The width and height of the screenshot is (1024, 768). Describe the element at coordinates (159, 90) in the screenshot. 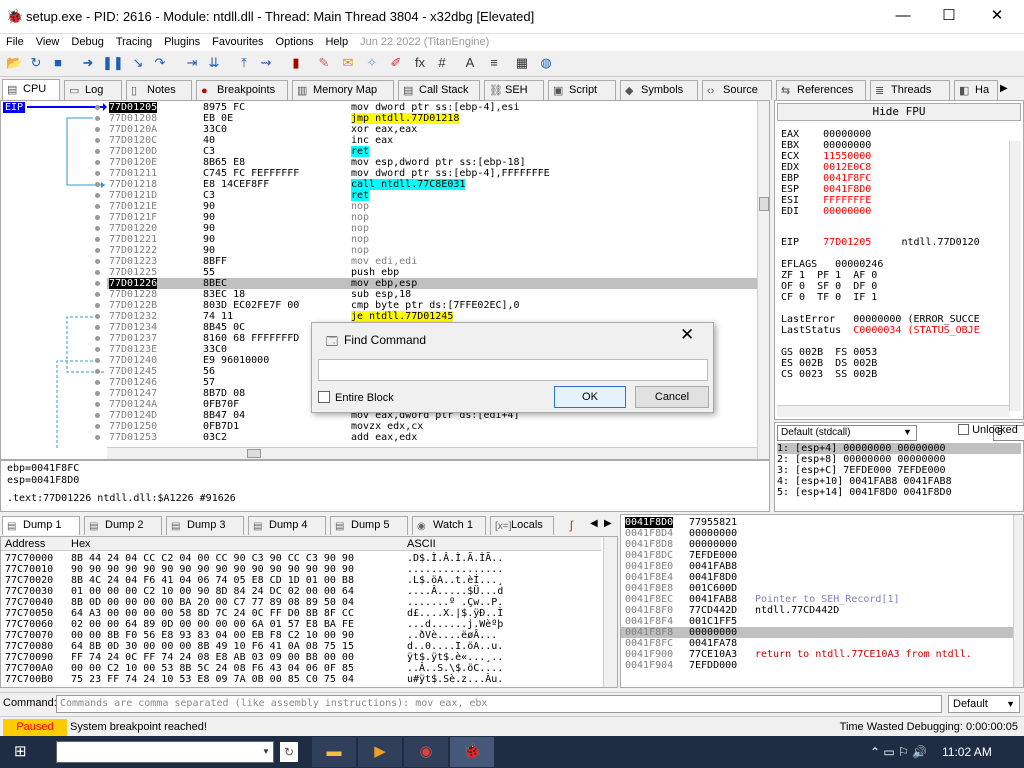

I see `tab-notes: ▯ Notes` at that location.